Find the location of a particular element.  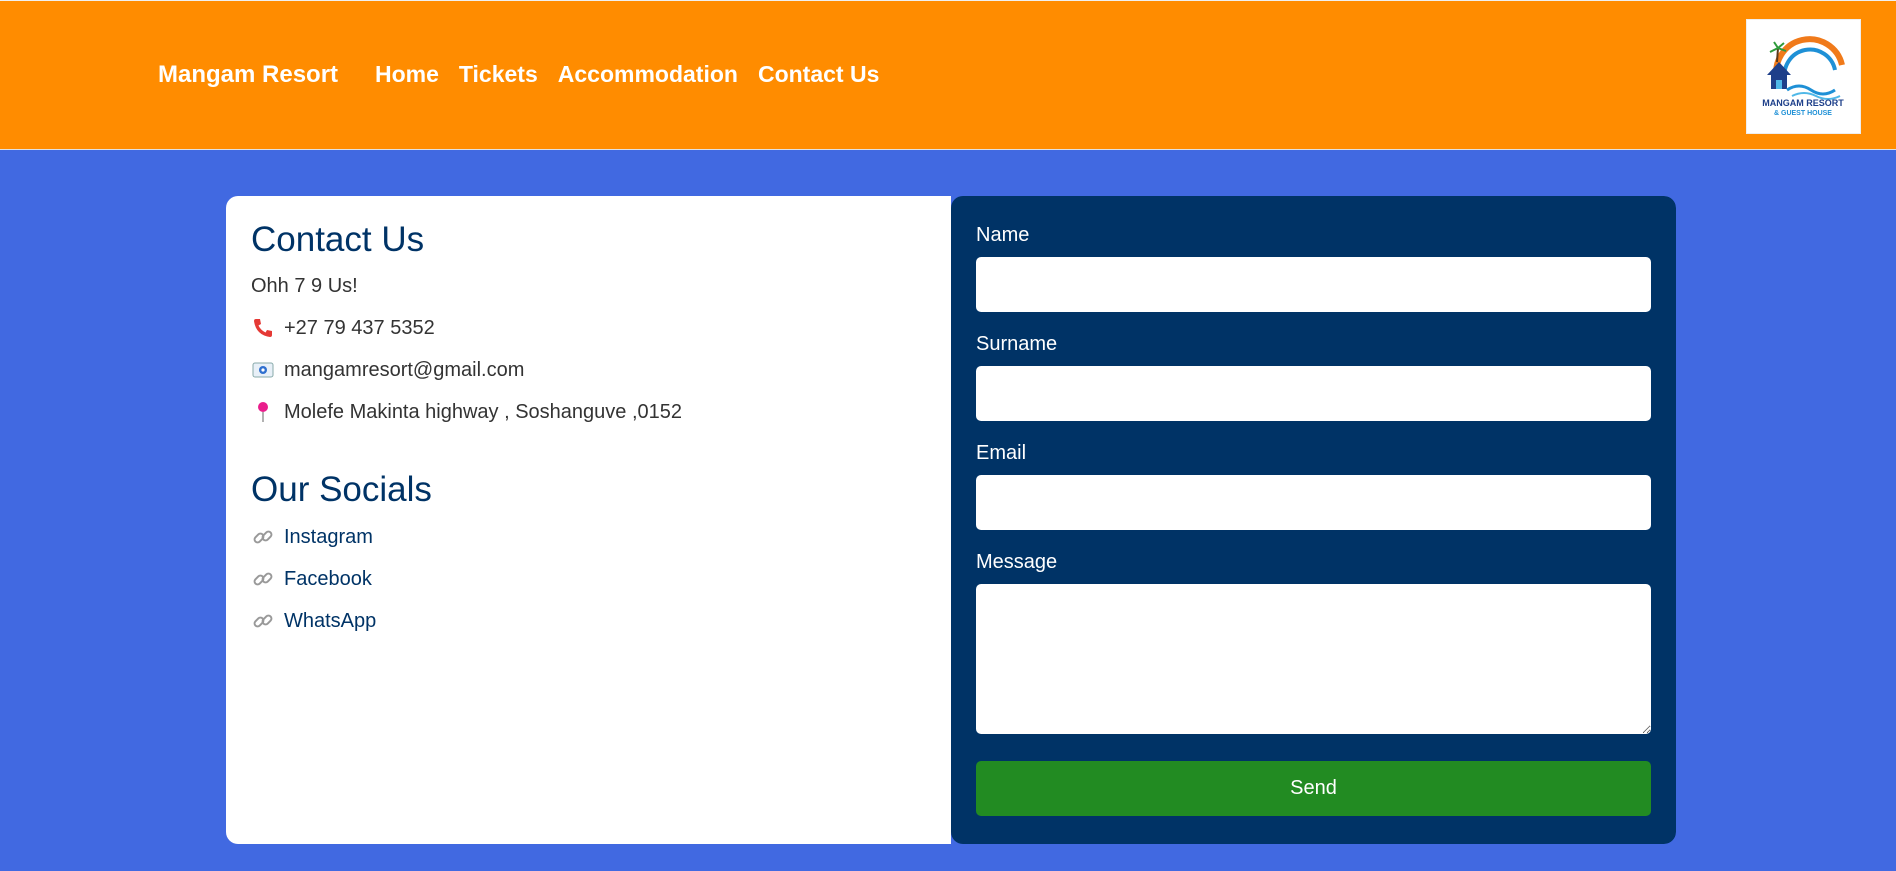

send-button: Send is located at coordinates (1313, 788).